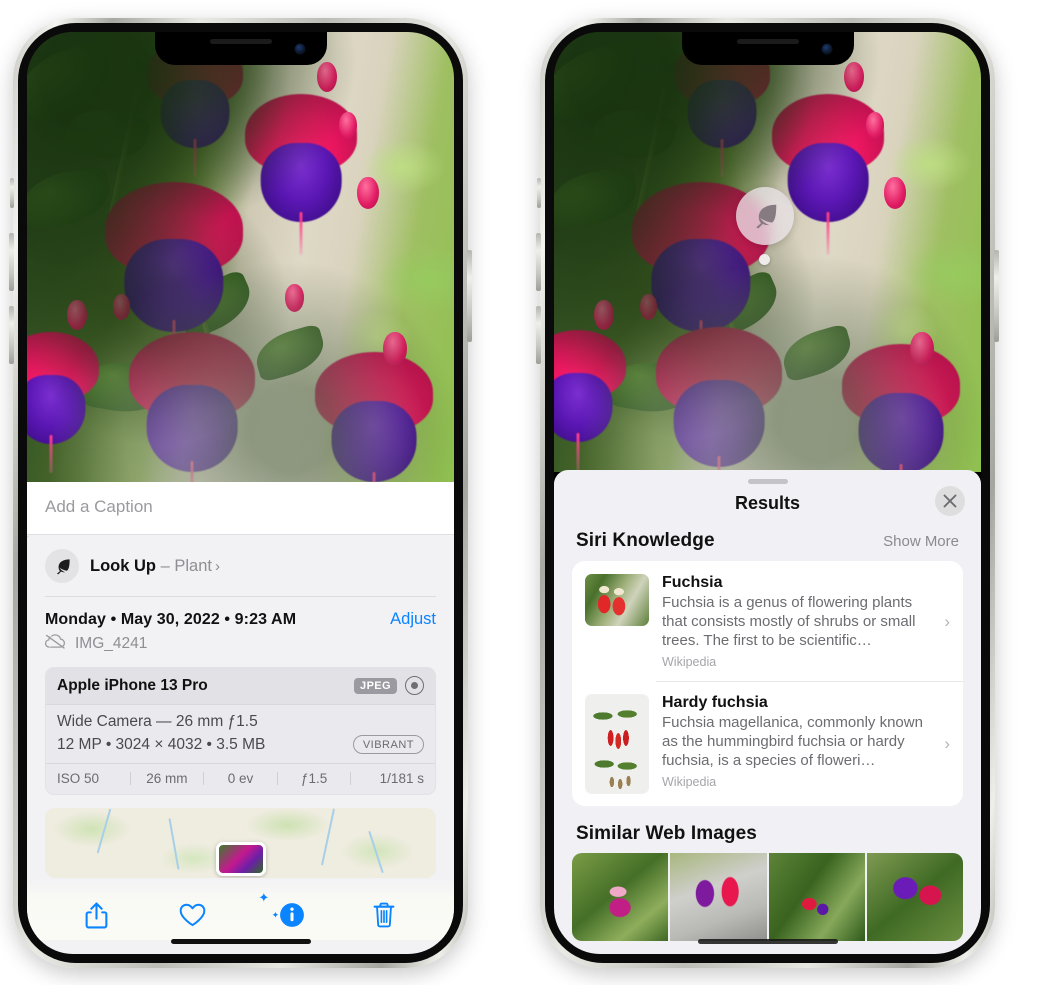  Describe the element at coordinates (692, 582) in the screenshot. I see `knowledge-card-title: Fuchsia` at that location.